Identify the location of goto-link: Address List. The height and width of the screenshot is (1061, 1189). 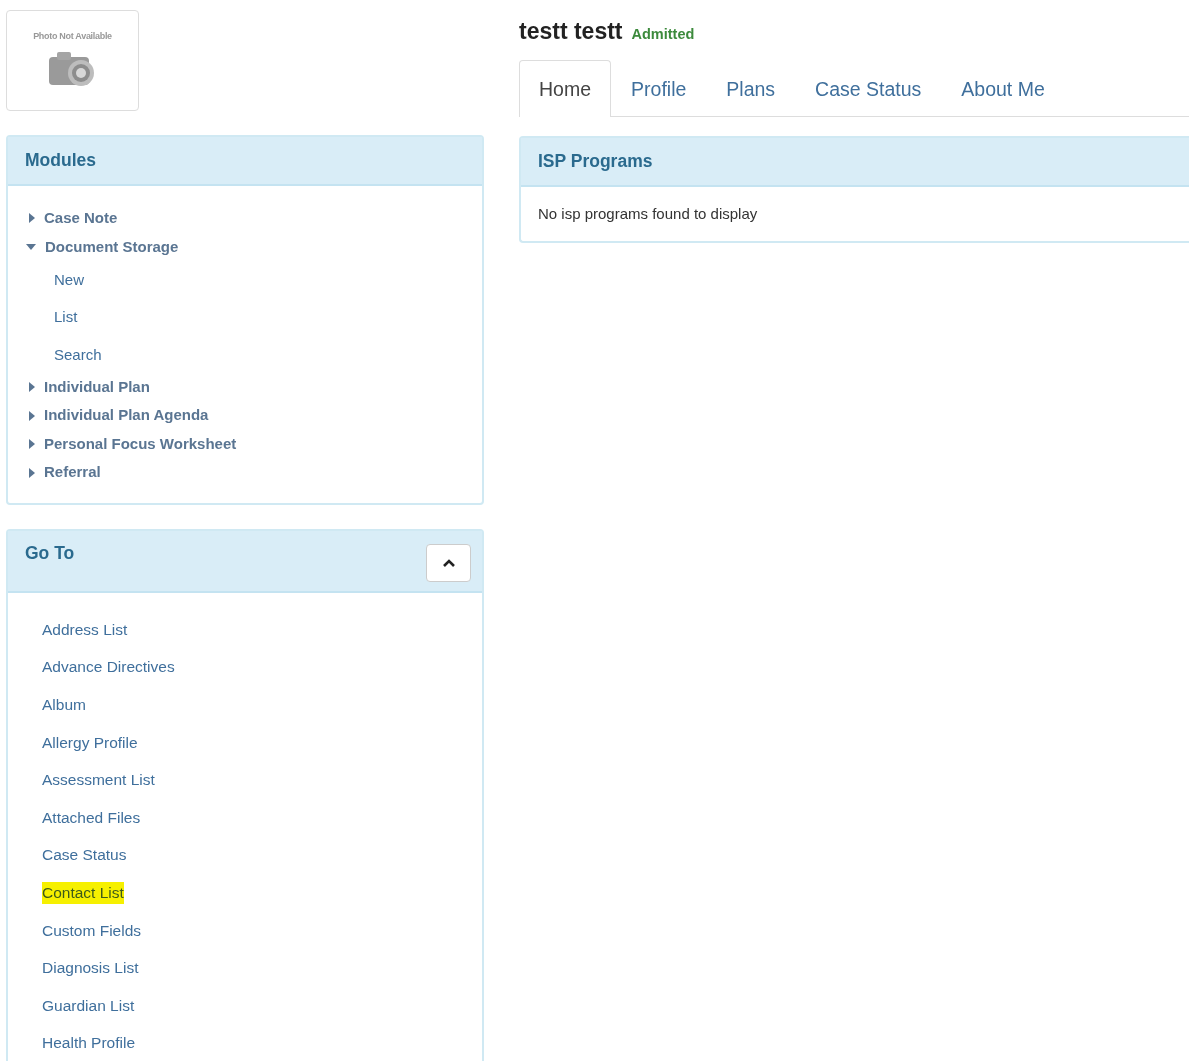
(85, 629).